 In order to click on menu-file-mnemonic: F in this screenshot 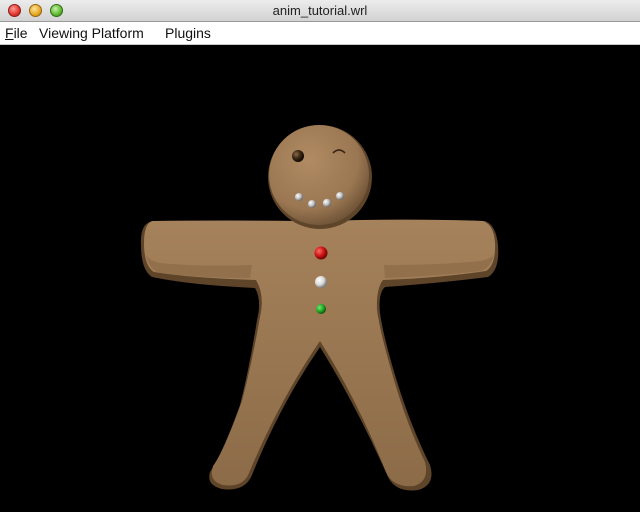, I will do `click(9, 33)`.